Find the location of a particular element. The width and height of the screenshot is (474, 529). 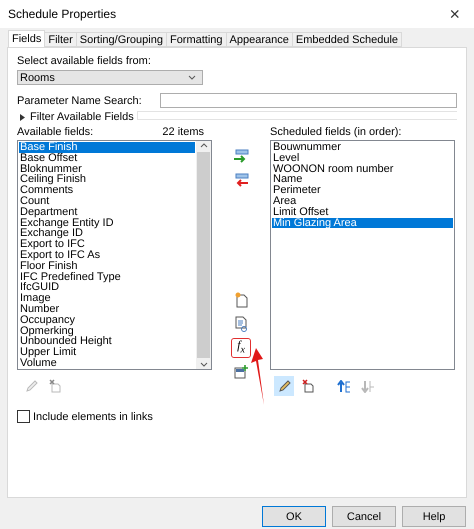

checkbox-label: Include elements in links is located at coordinates (93, 416).